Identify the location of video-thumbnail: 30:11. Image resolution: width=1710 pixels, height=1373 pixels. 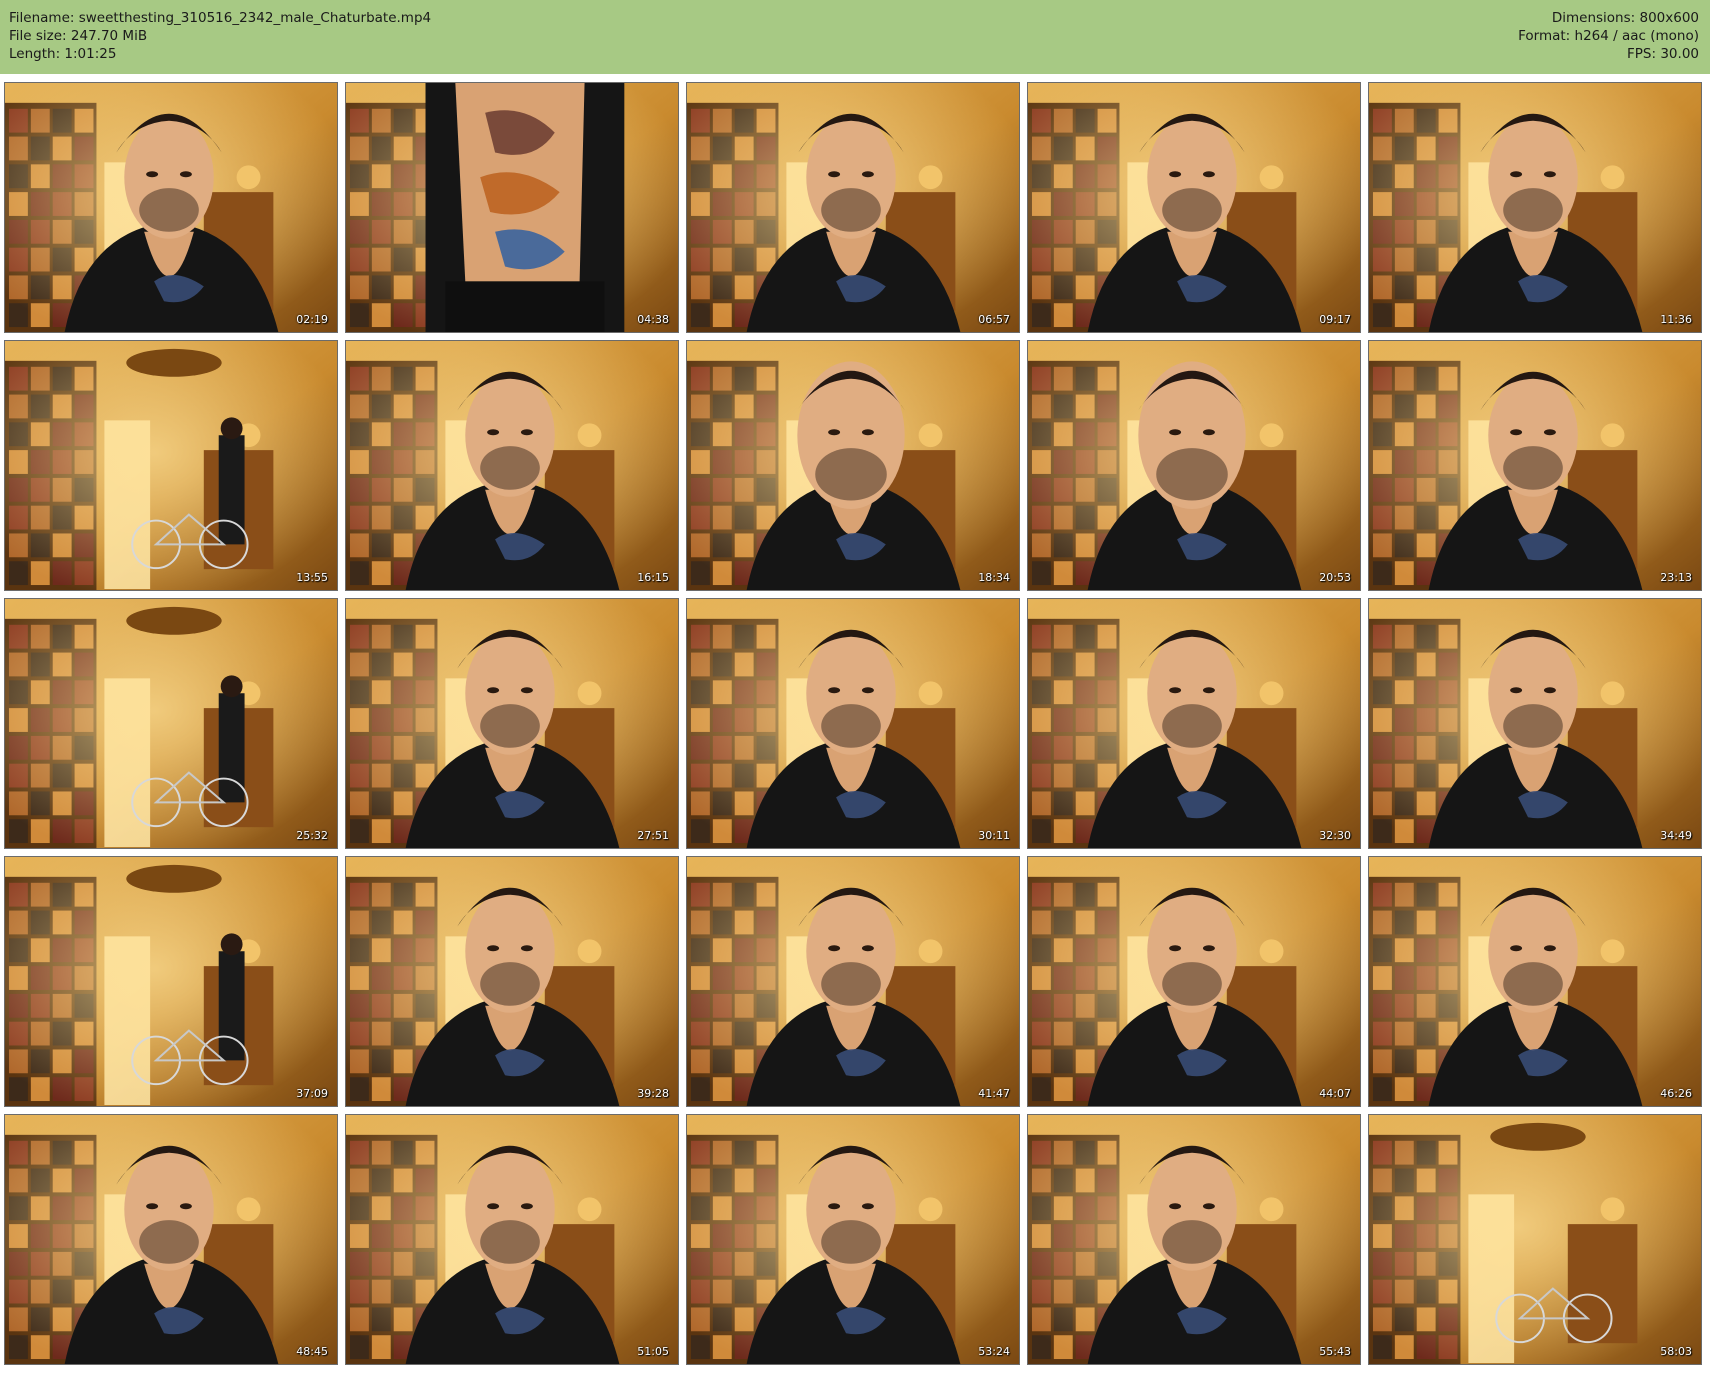
(853, 723).